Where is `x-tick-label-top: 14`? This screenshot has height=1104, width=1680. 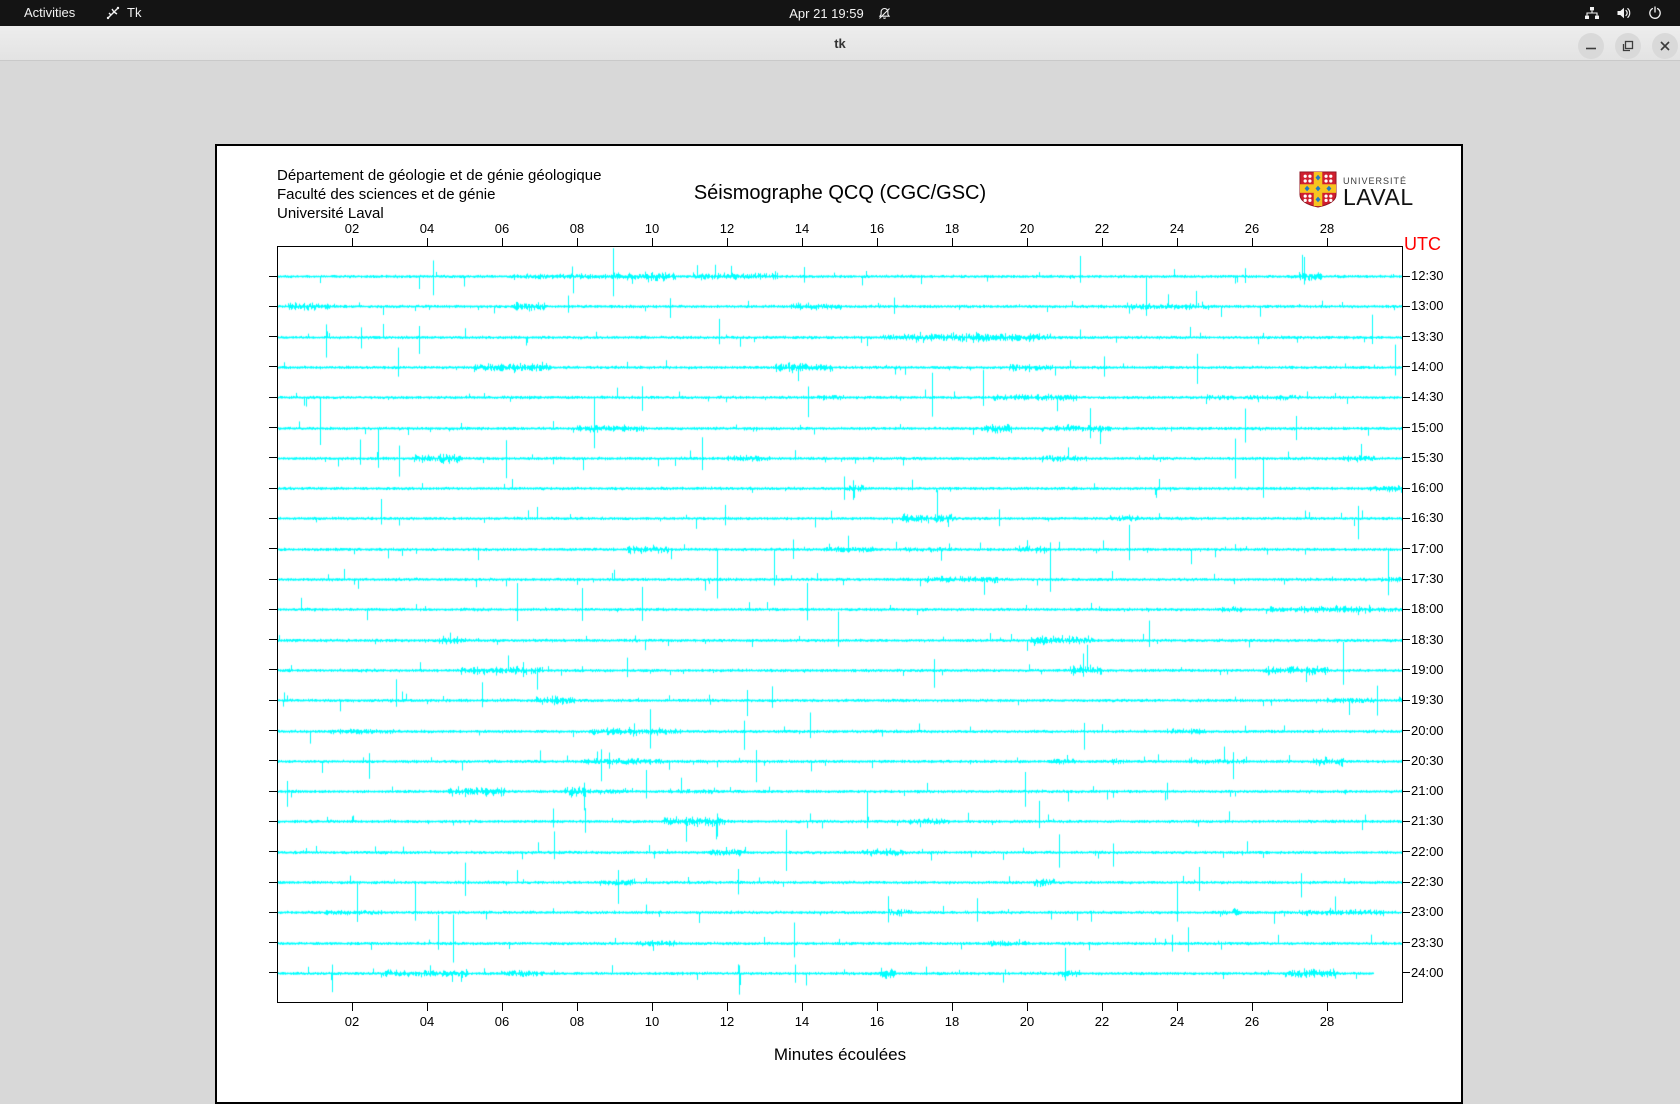
x-tick-label-top: 14 is located at coordinates (802, 228).